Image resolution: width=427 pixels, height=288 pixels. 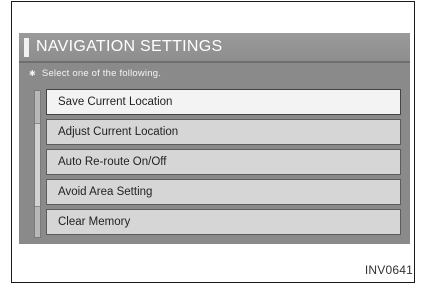 I want to click on avoid-area-setting-button: Avoid Area Setting, so click(x=223, y=192).